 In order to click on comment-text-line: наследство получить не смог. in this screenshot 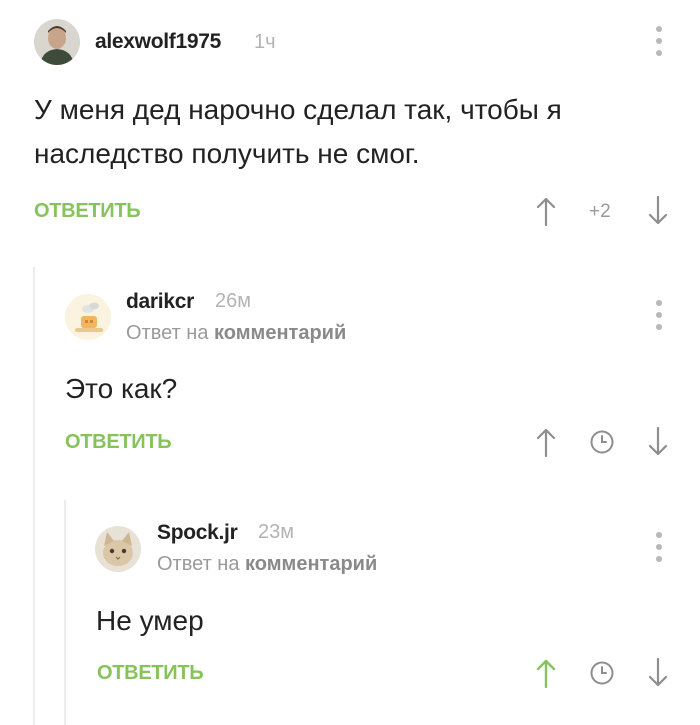, I will do `click(227, 153)`.